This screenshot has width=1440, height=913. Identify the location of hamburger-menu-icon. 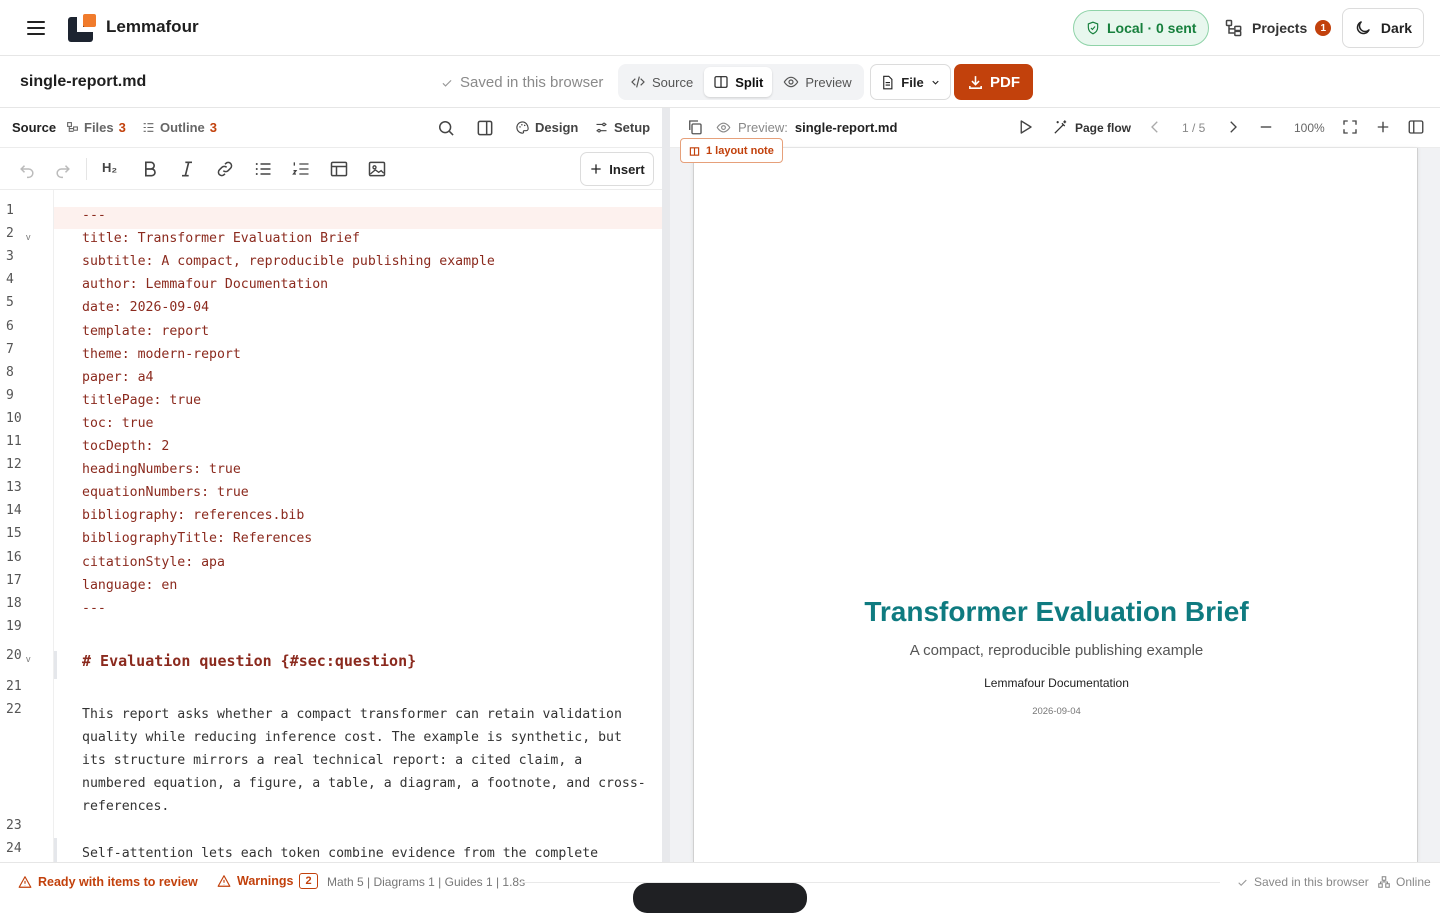
(36, 28).